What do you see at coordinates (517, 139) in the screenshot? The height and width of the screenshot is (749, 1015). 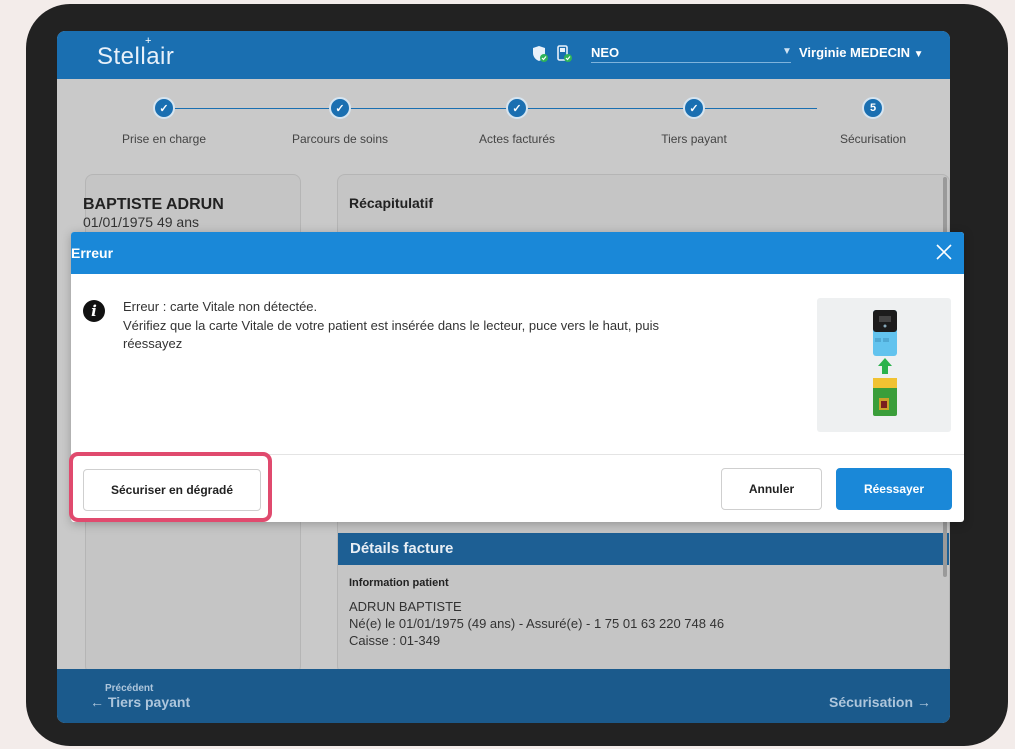 I see `step-label-actes-factures: Actes facturés` at bounding box center [517, 139].